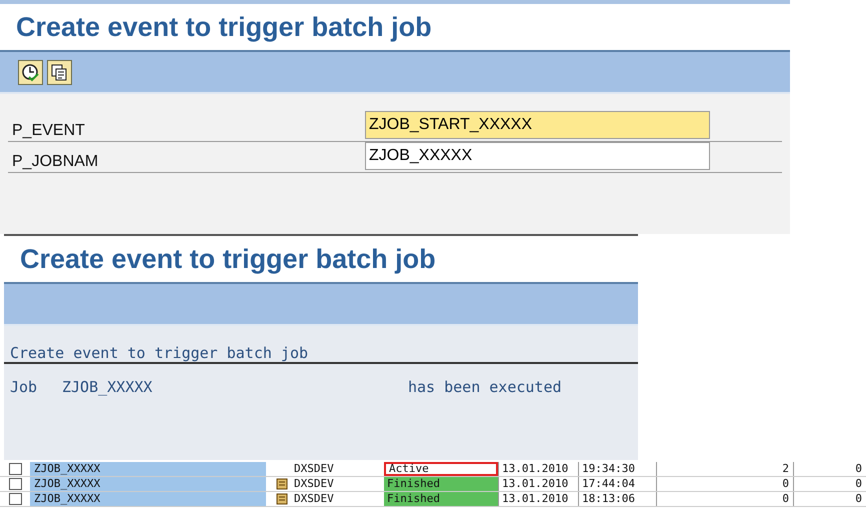 This screenshot has height=510, width=866. I want to click on field-label: P_JOBNAM, so click(55, 162).